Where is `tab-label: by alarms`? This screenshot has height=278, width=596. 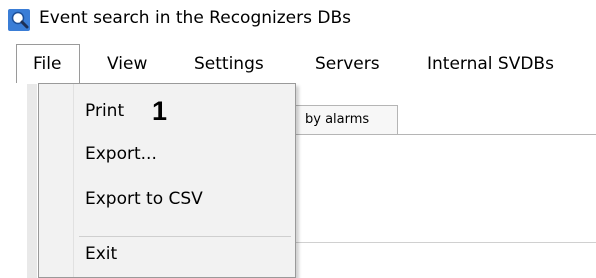 tab-label: by alarms is located at coordinates (337, 119).